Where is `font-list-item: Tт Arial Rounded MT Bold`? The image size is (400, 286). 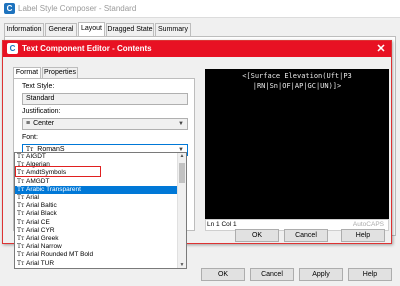
font-list-item: Tт Arial Rounded MT Bold is located at coordinates (96, 255).